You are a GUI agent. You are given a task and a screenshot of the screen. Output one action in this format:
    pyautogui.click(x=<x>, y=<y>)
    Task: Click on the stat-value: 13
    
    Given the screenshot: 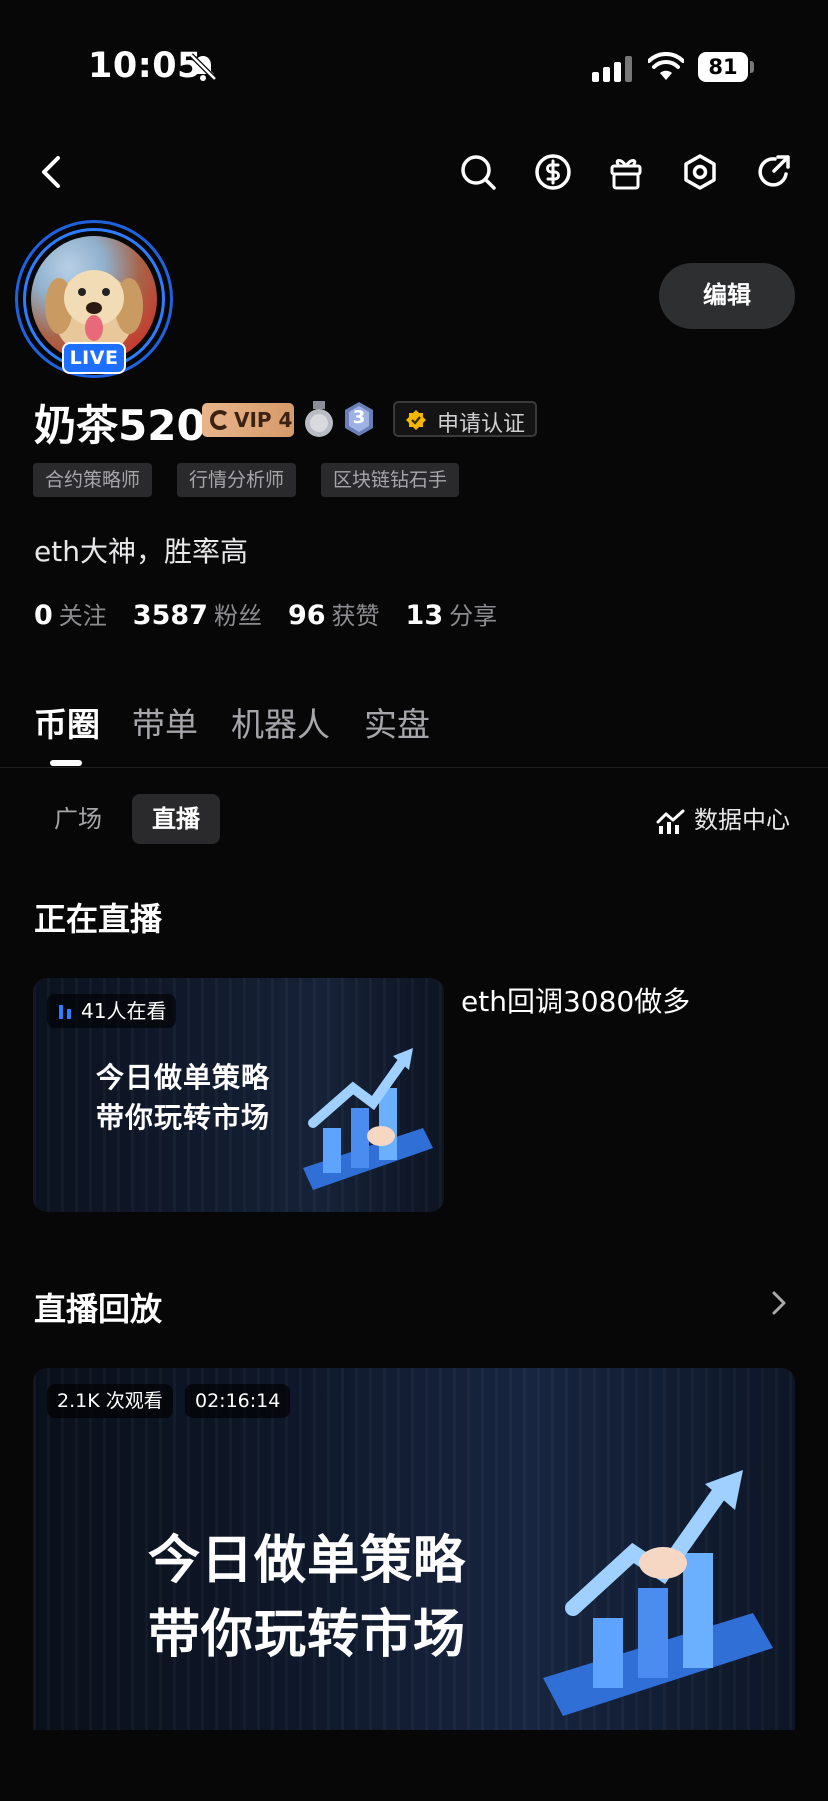 What is the action you would take?
    pyautogui.click(x=424, y=615)
    